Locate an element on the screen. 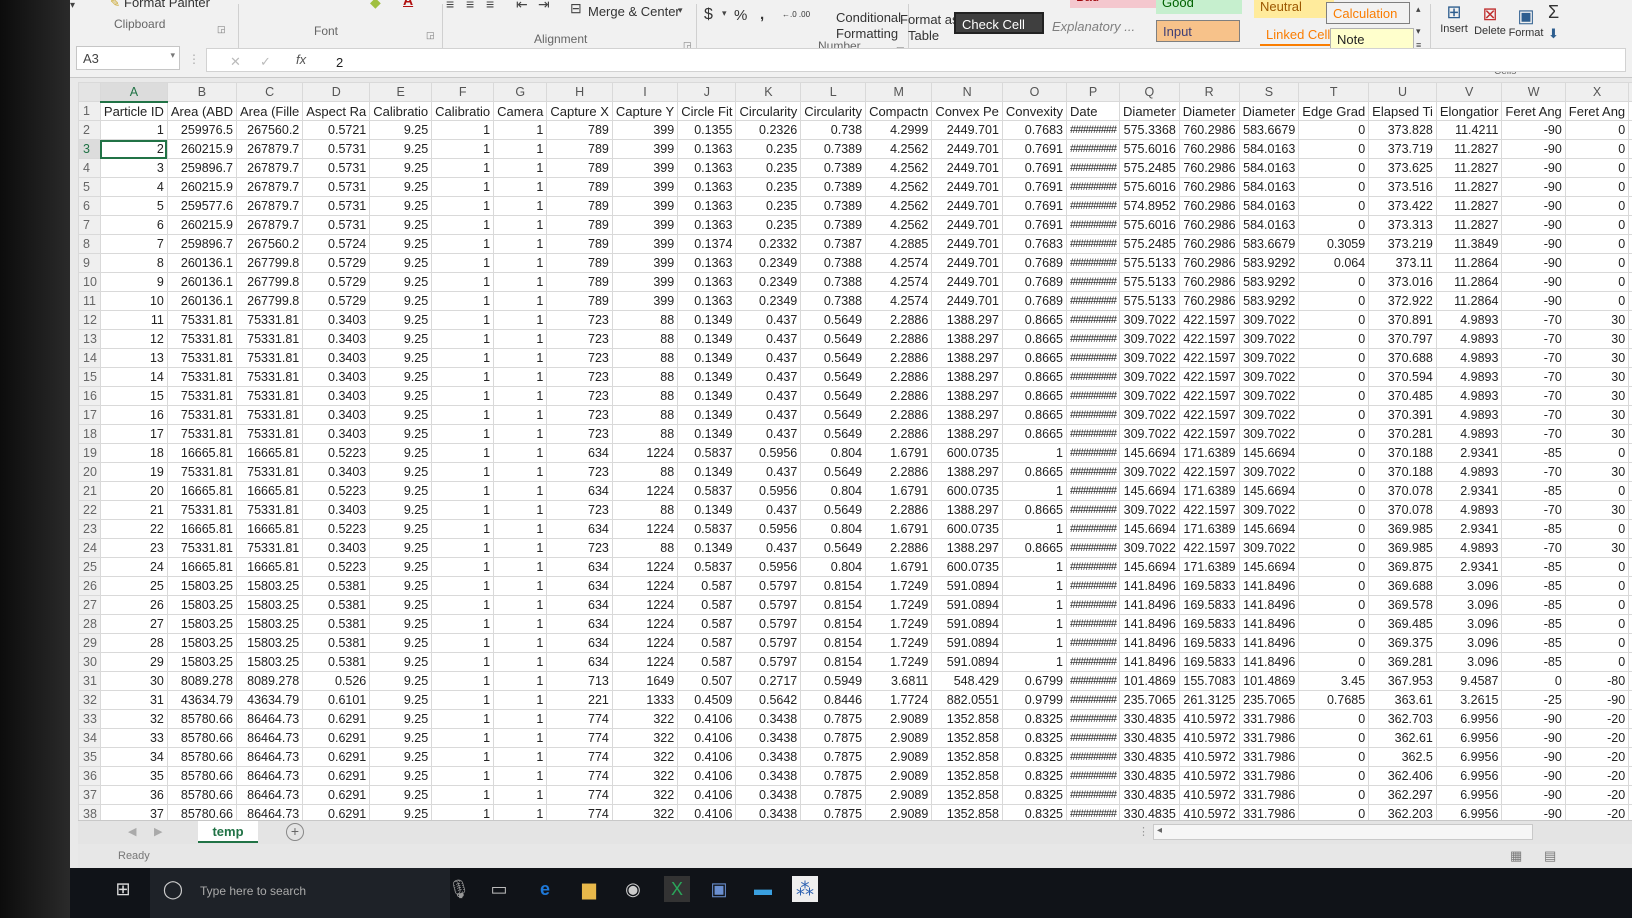  percent-button: % is located at coordinates (740, 15).